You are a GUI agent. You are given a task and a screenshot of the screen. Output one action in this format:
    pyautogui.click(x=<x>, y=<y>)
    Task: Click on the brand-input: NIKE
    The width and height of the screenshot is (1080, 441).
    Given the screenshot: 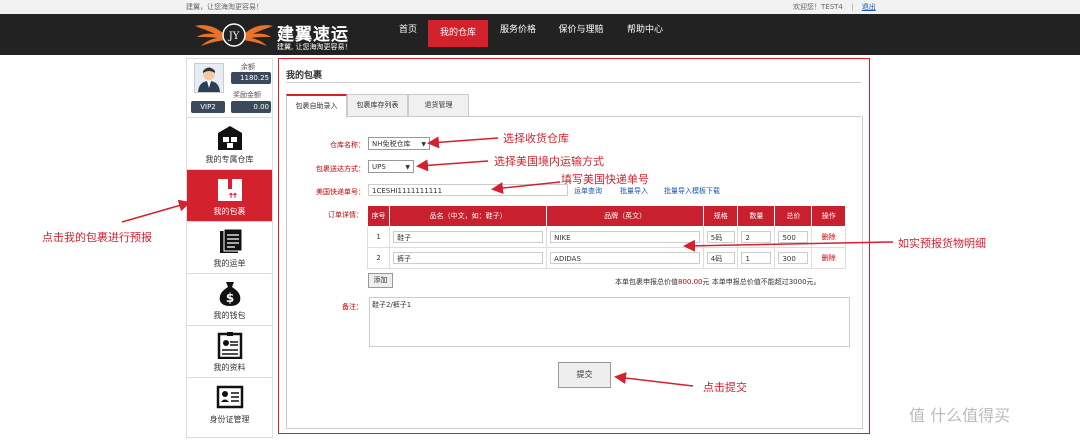 What is the action you would take?
    pyautogui.click(x=625, y=237)
    